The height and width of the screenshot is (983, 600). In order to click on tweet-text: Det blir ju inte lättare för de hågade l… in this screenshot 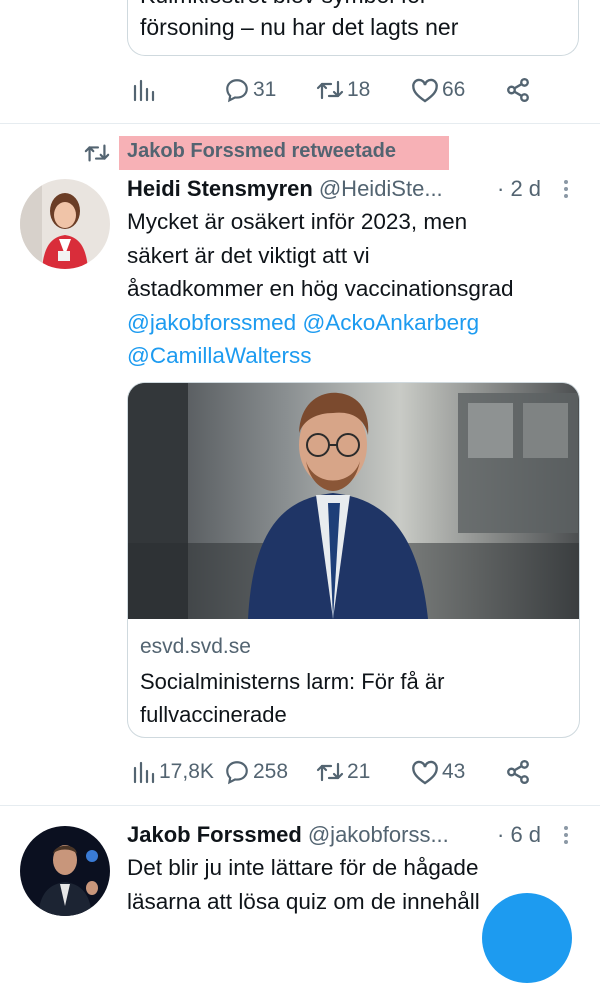, I will do `click(303, 884)`.